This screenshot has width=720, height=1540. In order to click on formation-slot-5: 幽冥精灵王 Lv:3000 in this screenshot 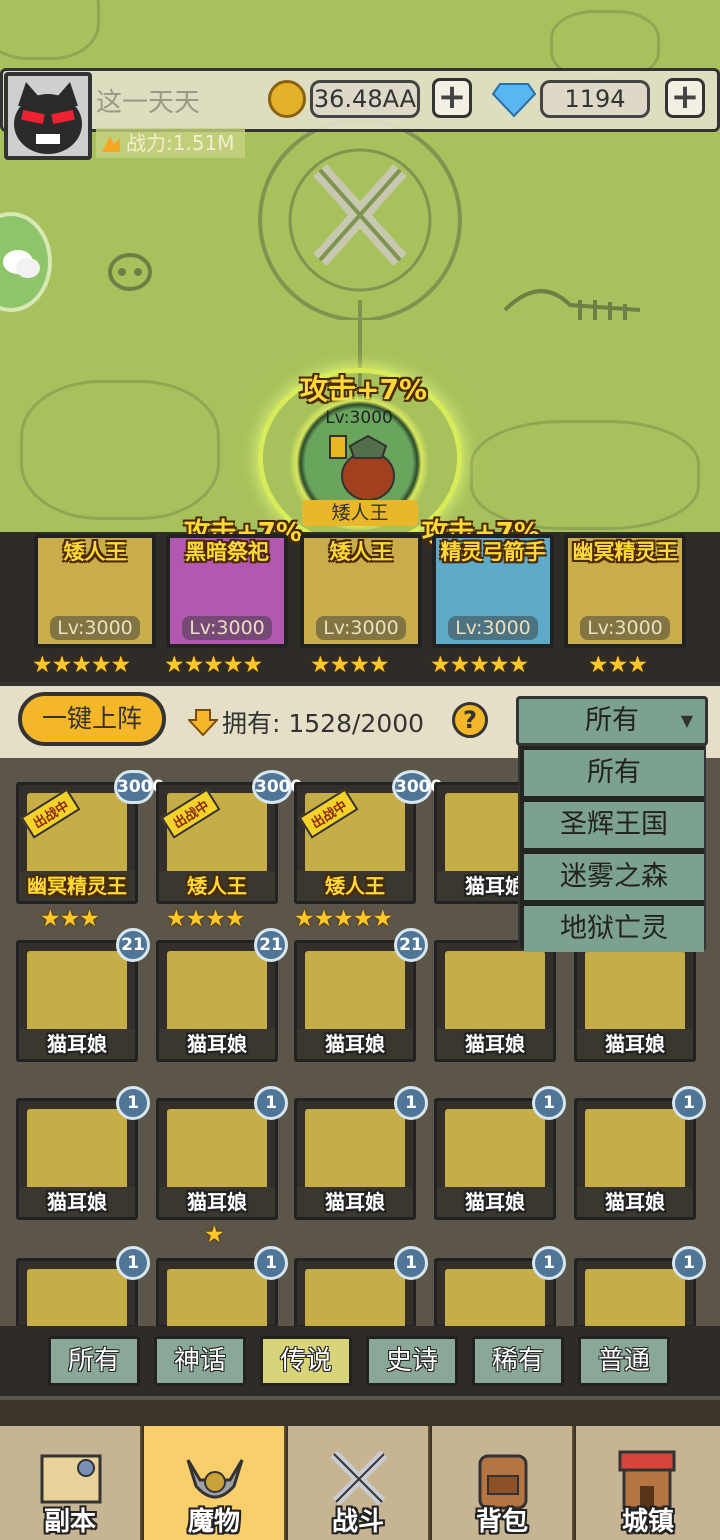, I will do `click(625, 591)`.